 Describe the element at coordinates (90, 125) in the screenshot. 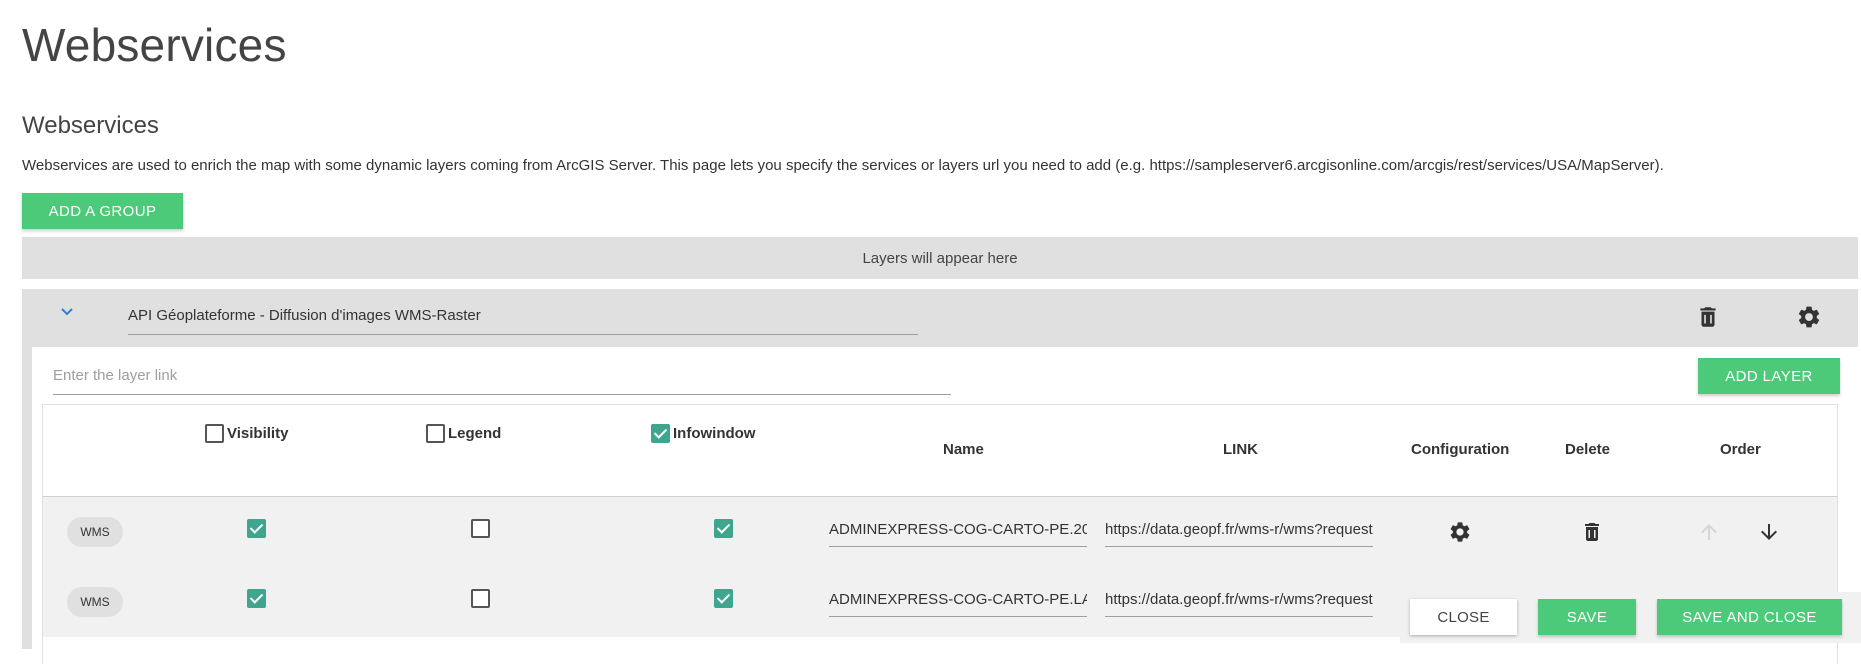

I see `section-title: Webservices` at that location.